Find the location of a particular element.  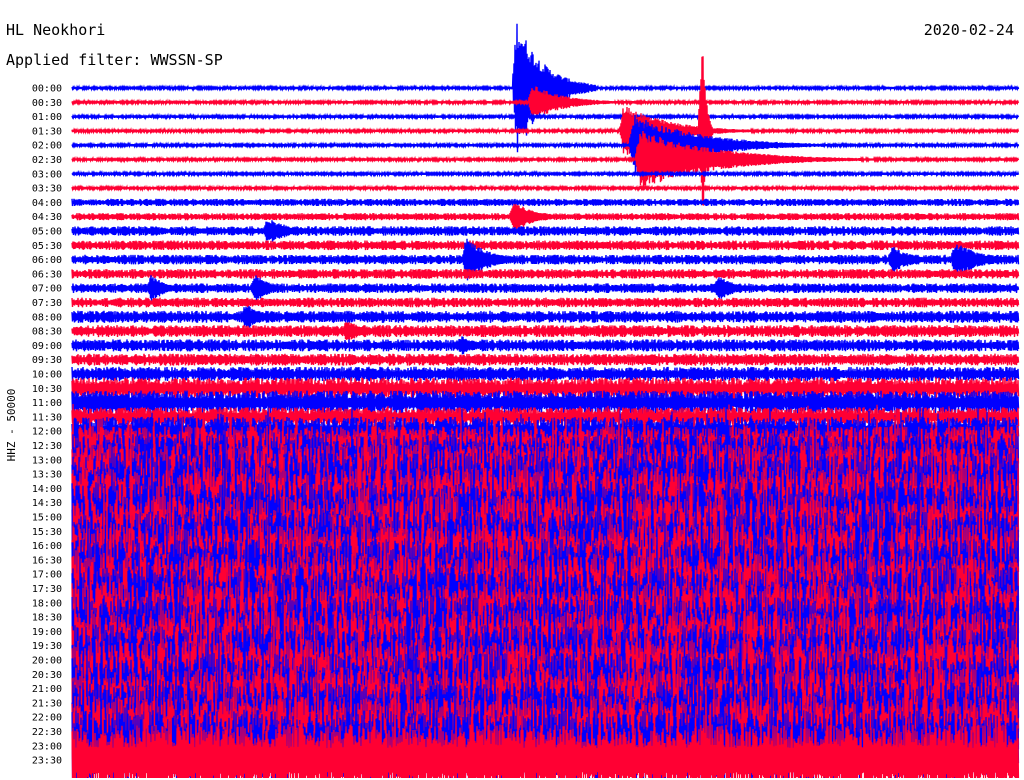

row-label: 18:30 is located at coordinates (47, 618).